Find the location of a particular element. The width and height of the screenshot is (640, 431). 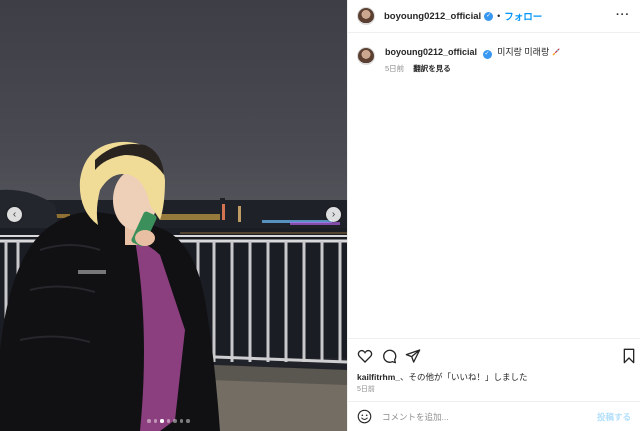

post-date: 5日前 is located at coordinates (366, 389).